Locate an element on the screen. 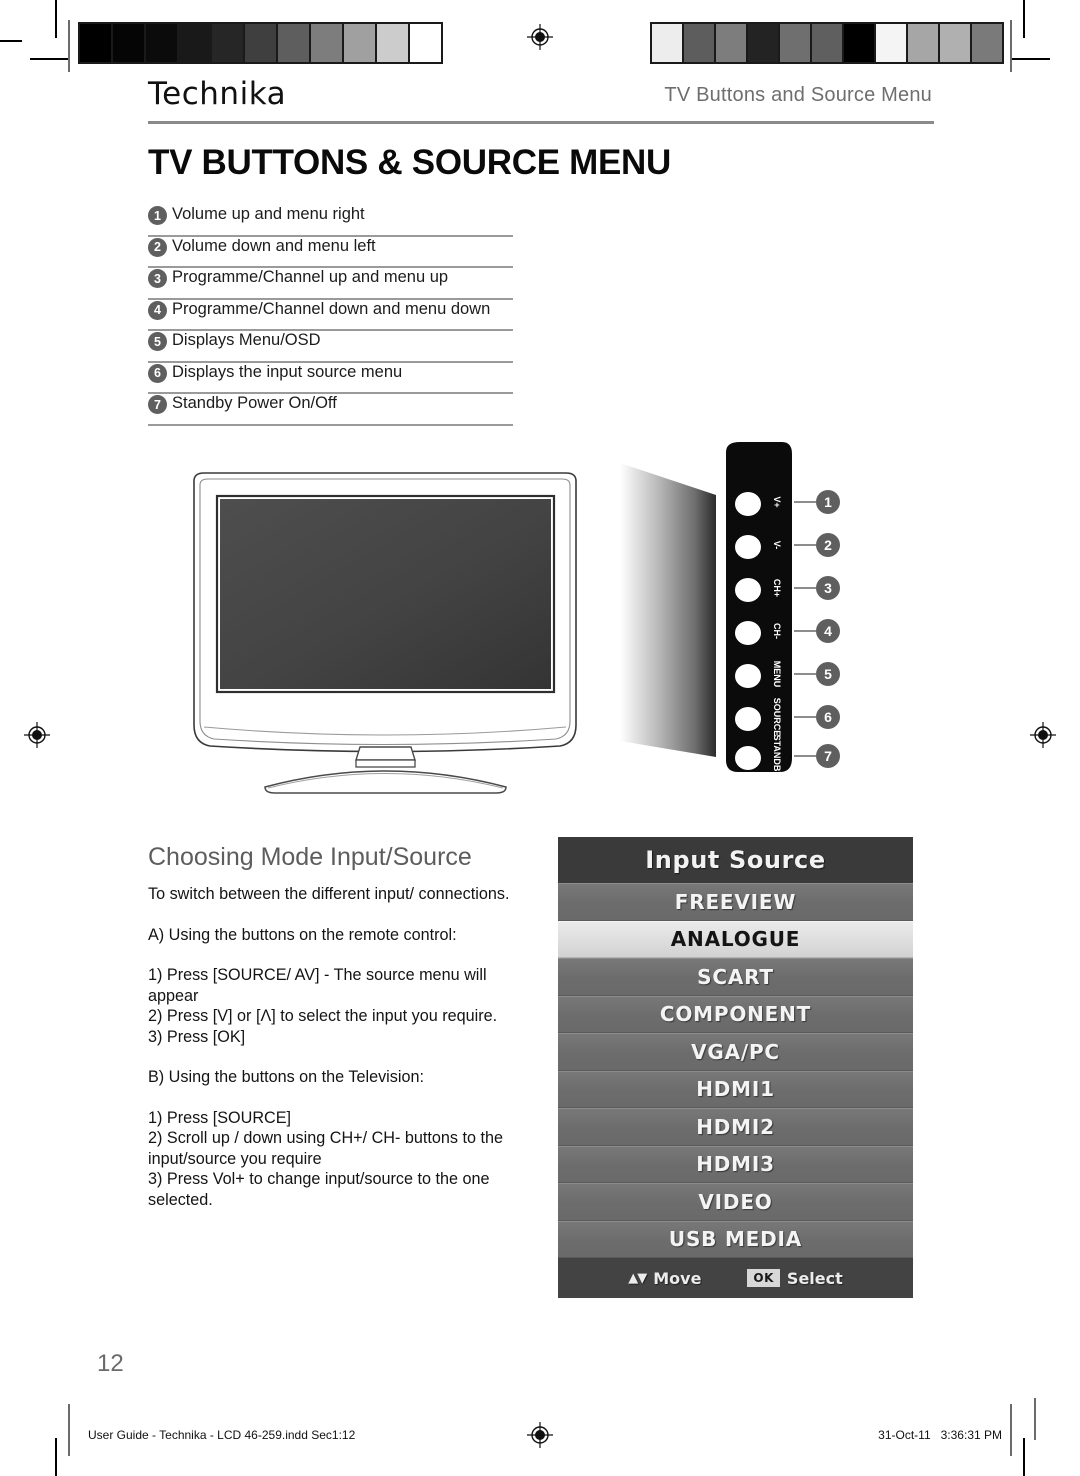 This screenshot has height=1476, width=1080. ok-button-icon: OK is located at coordinates (763, 1278).